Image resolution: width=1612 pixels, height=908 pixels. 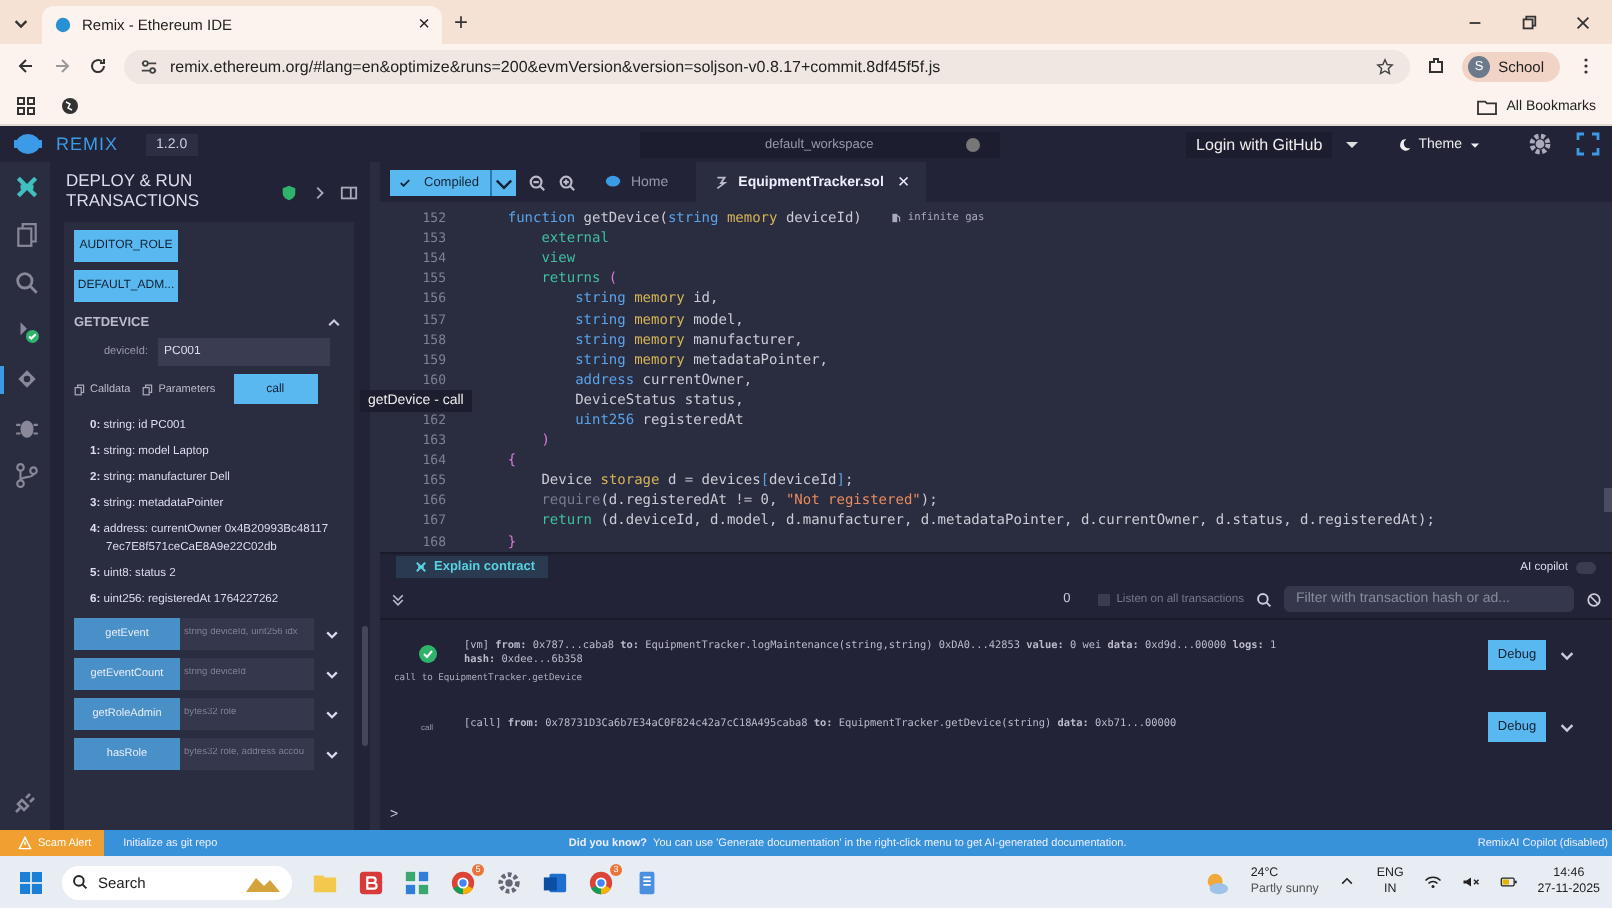 What do you see at coordinates (427, 654) in the screenshot?
I see `success-icon` at bounding box center [427, 654].